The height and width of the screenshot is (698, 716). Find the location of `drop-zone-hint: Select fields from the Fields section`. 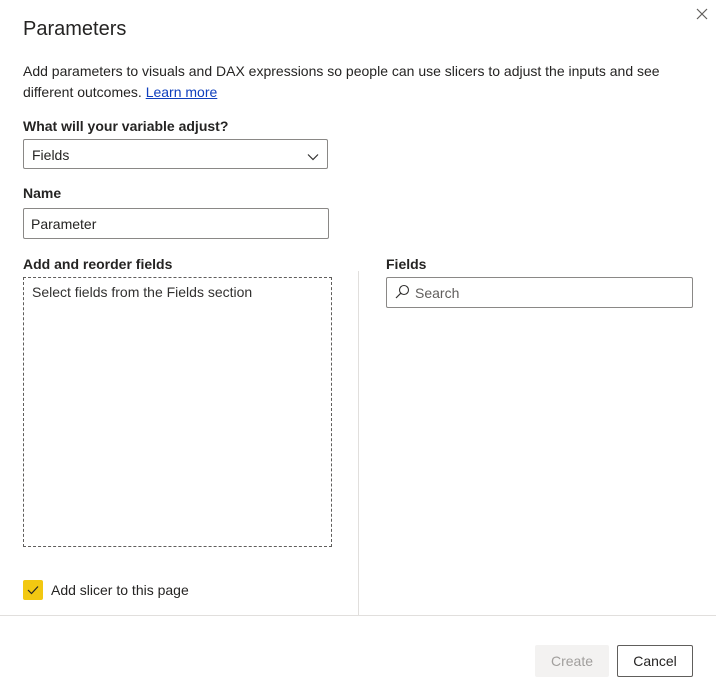

drop-zone-hint: Select fields from the Fields section is located at coordinates (142, 292).